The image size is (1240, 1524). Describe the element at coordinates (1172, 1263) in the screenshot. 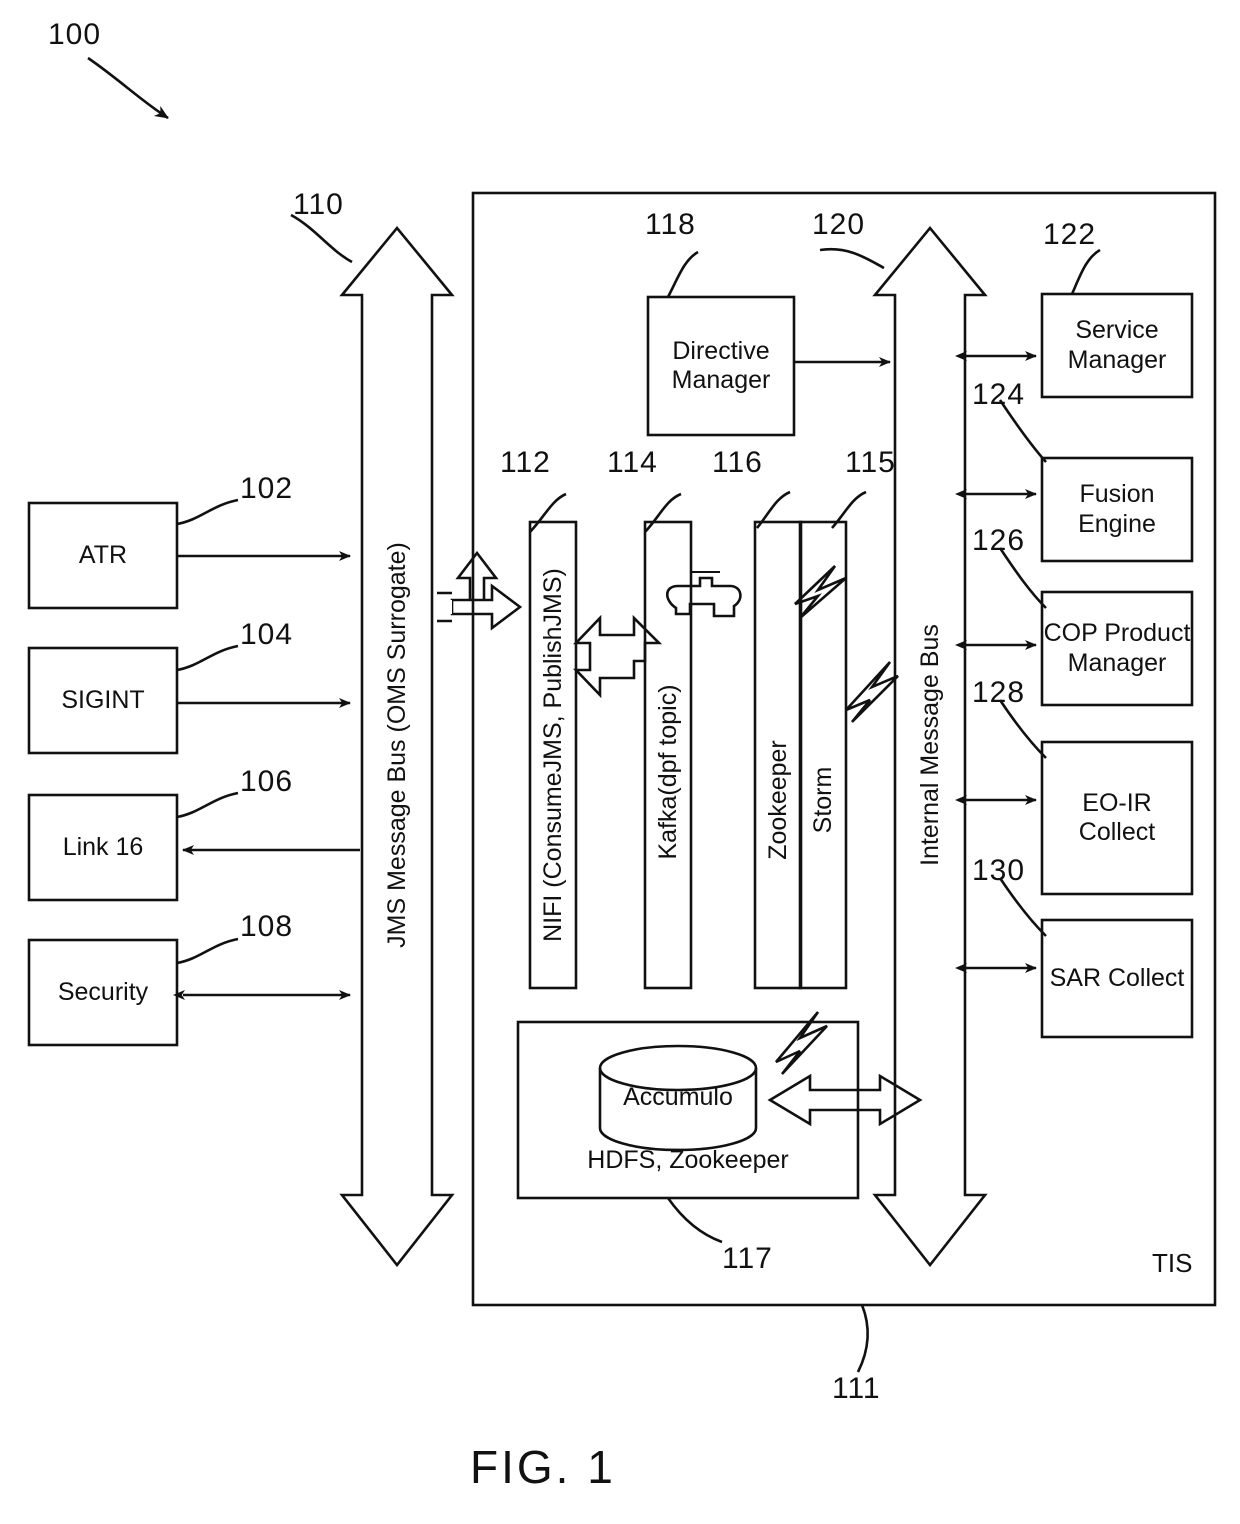

I see `label-tis: TIS` at that location.